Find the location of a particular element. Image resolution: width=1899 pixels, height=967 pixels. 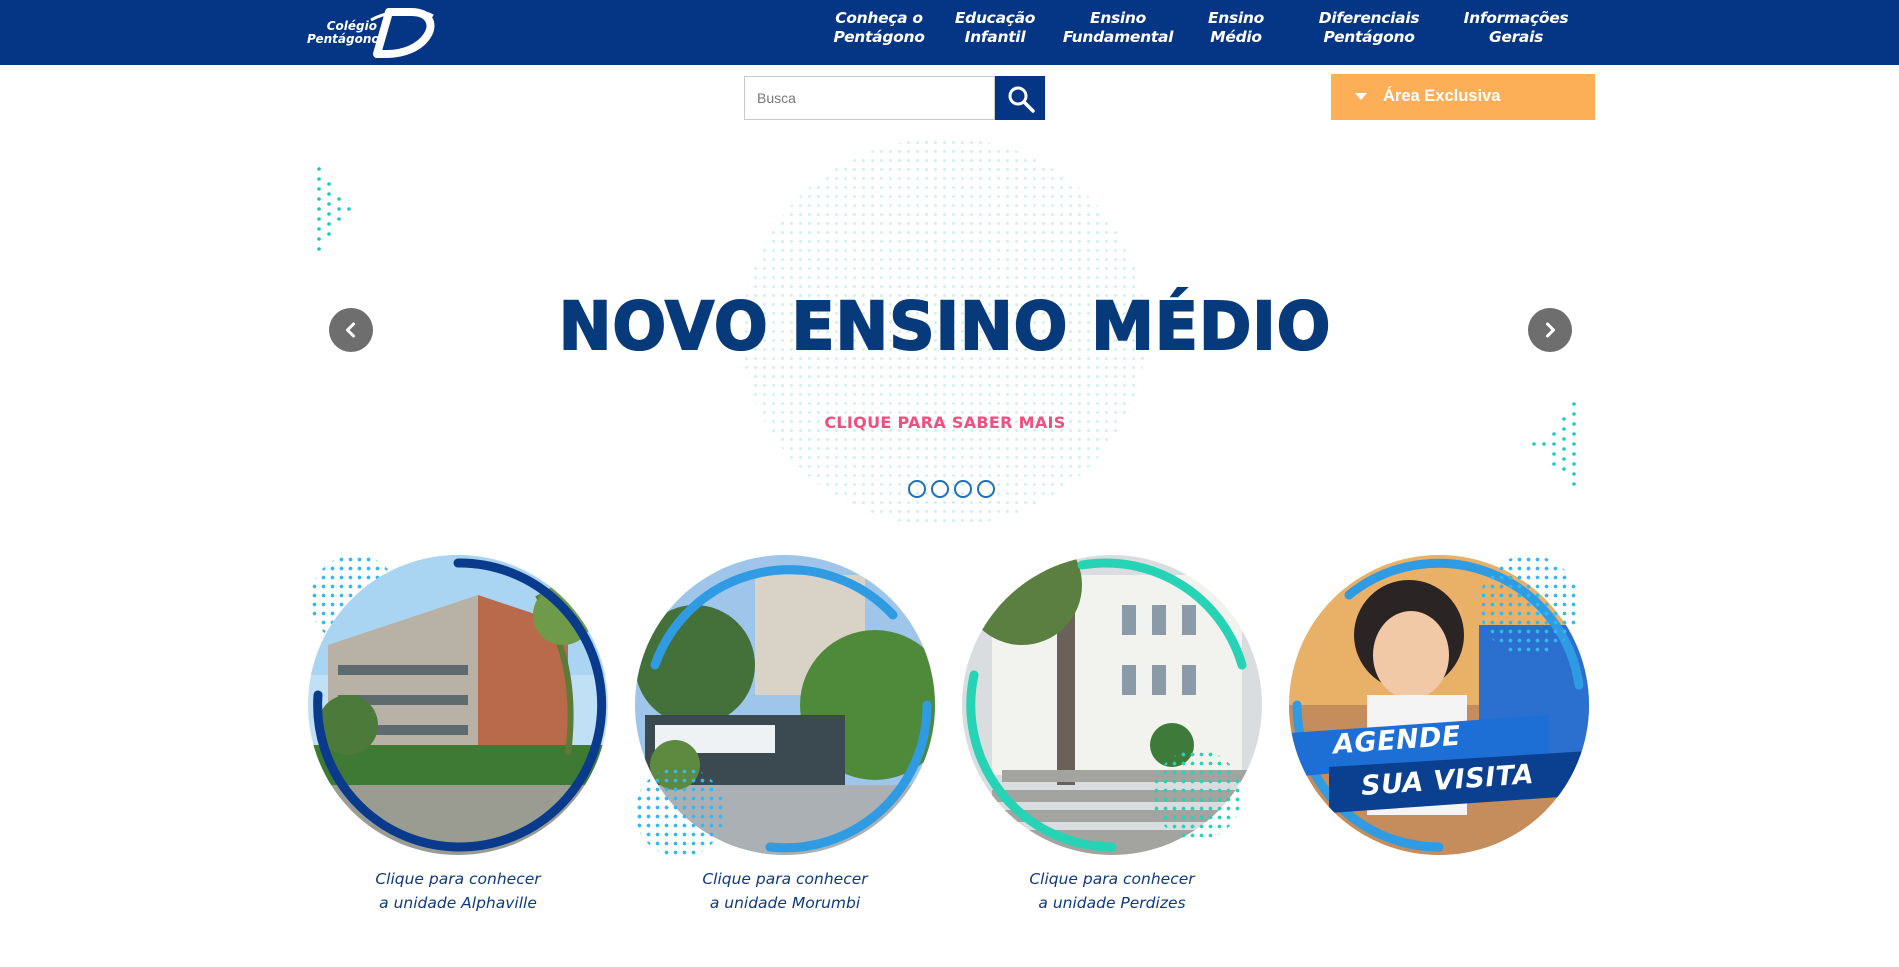

unit-caption-morumbi: Clique para conhecer a unidade Morumbi is located at coordinates (785, 891).